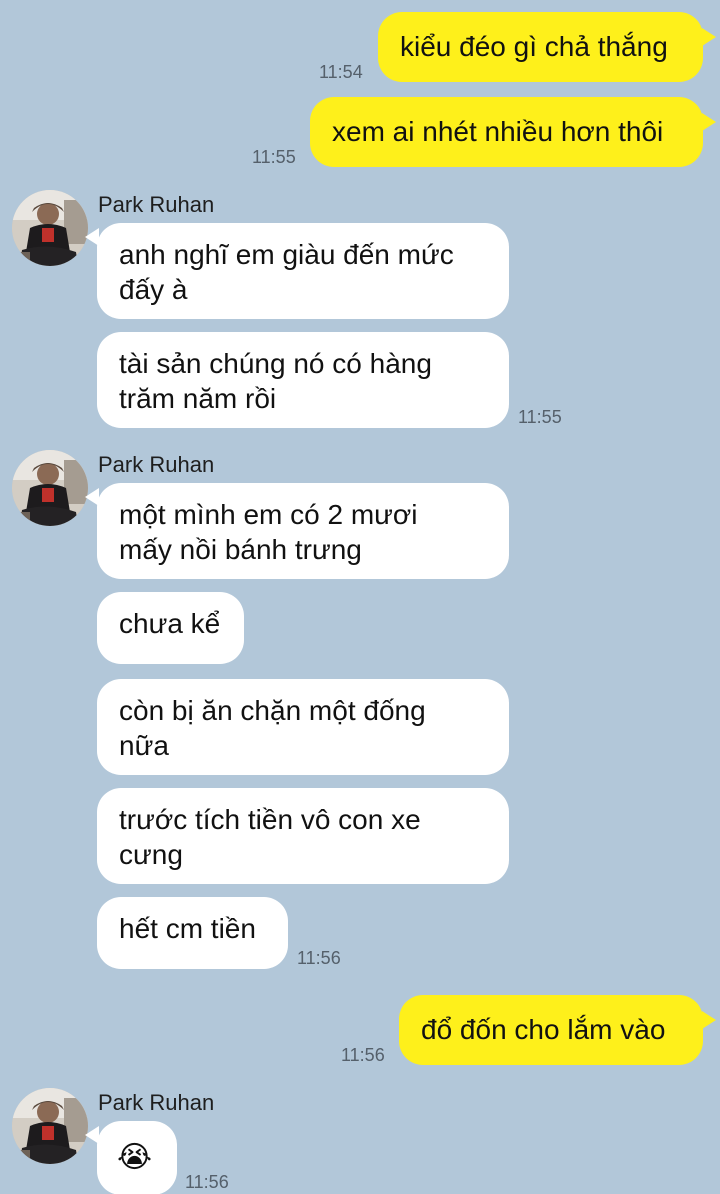 This screenshot has width=720, height=1194. I want to click on crying-face-emoji: 😭, so click(135, 1157).